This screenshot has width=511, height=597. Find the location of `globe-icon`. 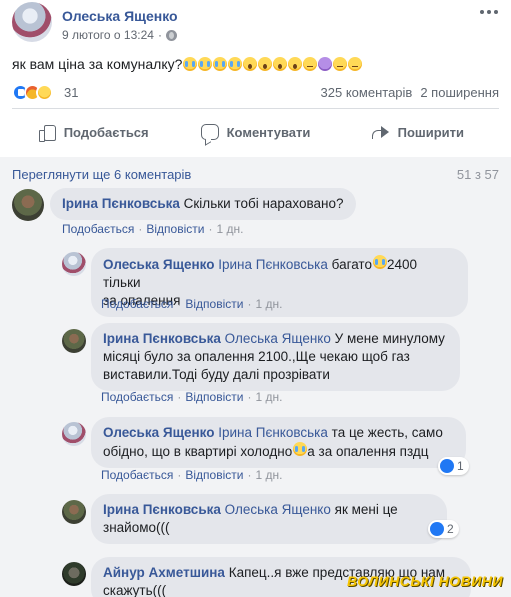

globe-icon is located at coordinates (171, 35).